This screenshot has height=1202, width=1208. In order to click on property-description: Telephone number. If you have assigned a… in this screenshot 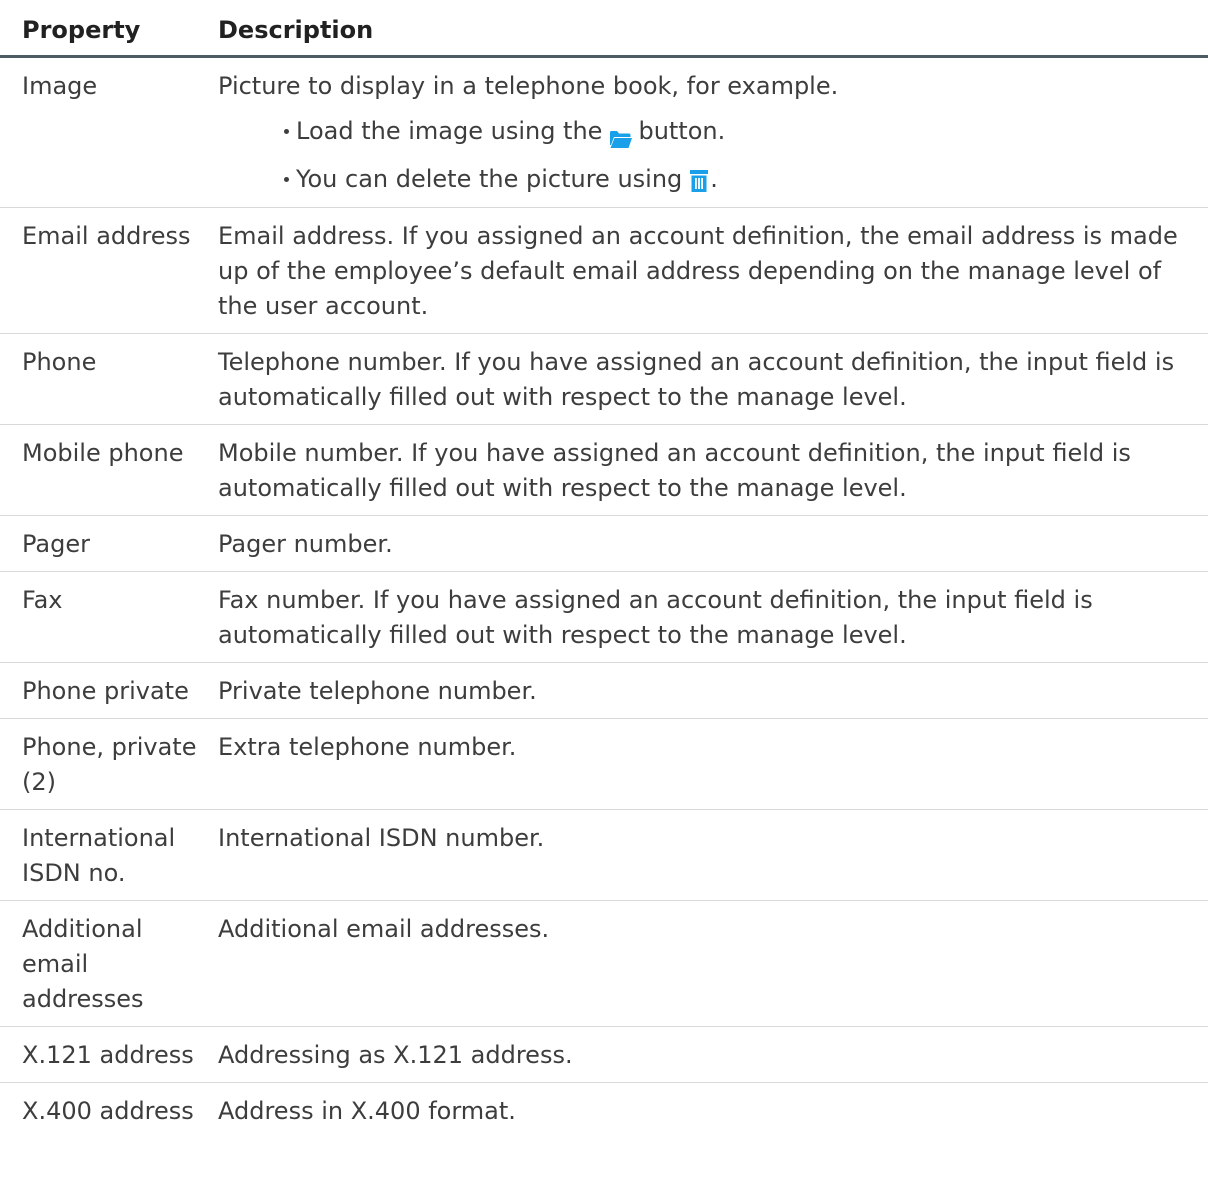, I will do `click(712, 379)`.